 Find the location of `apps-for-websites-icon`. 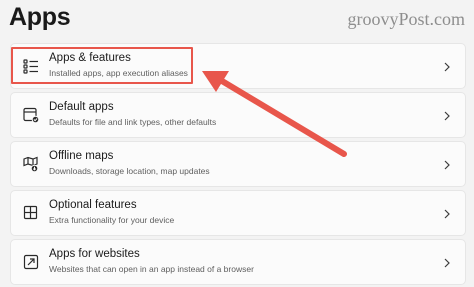

apps-for-websites-icon is located at coordinates (31, 262).